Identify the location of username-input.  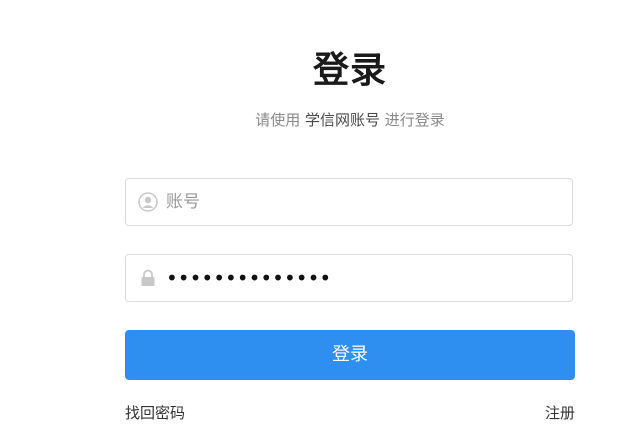
(361, 202).